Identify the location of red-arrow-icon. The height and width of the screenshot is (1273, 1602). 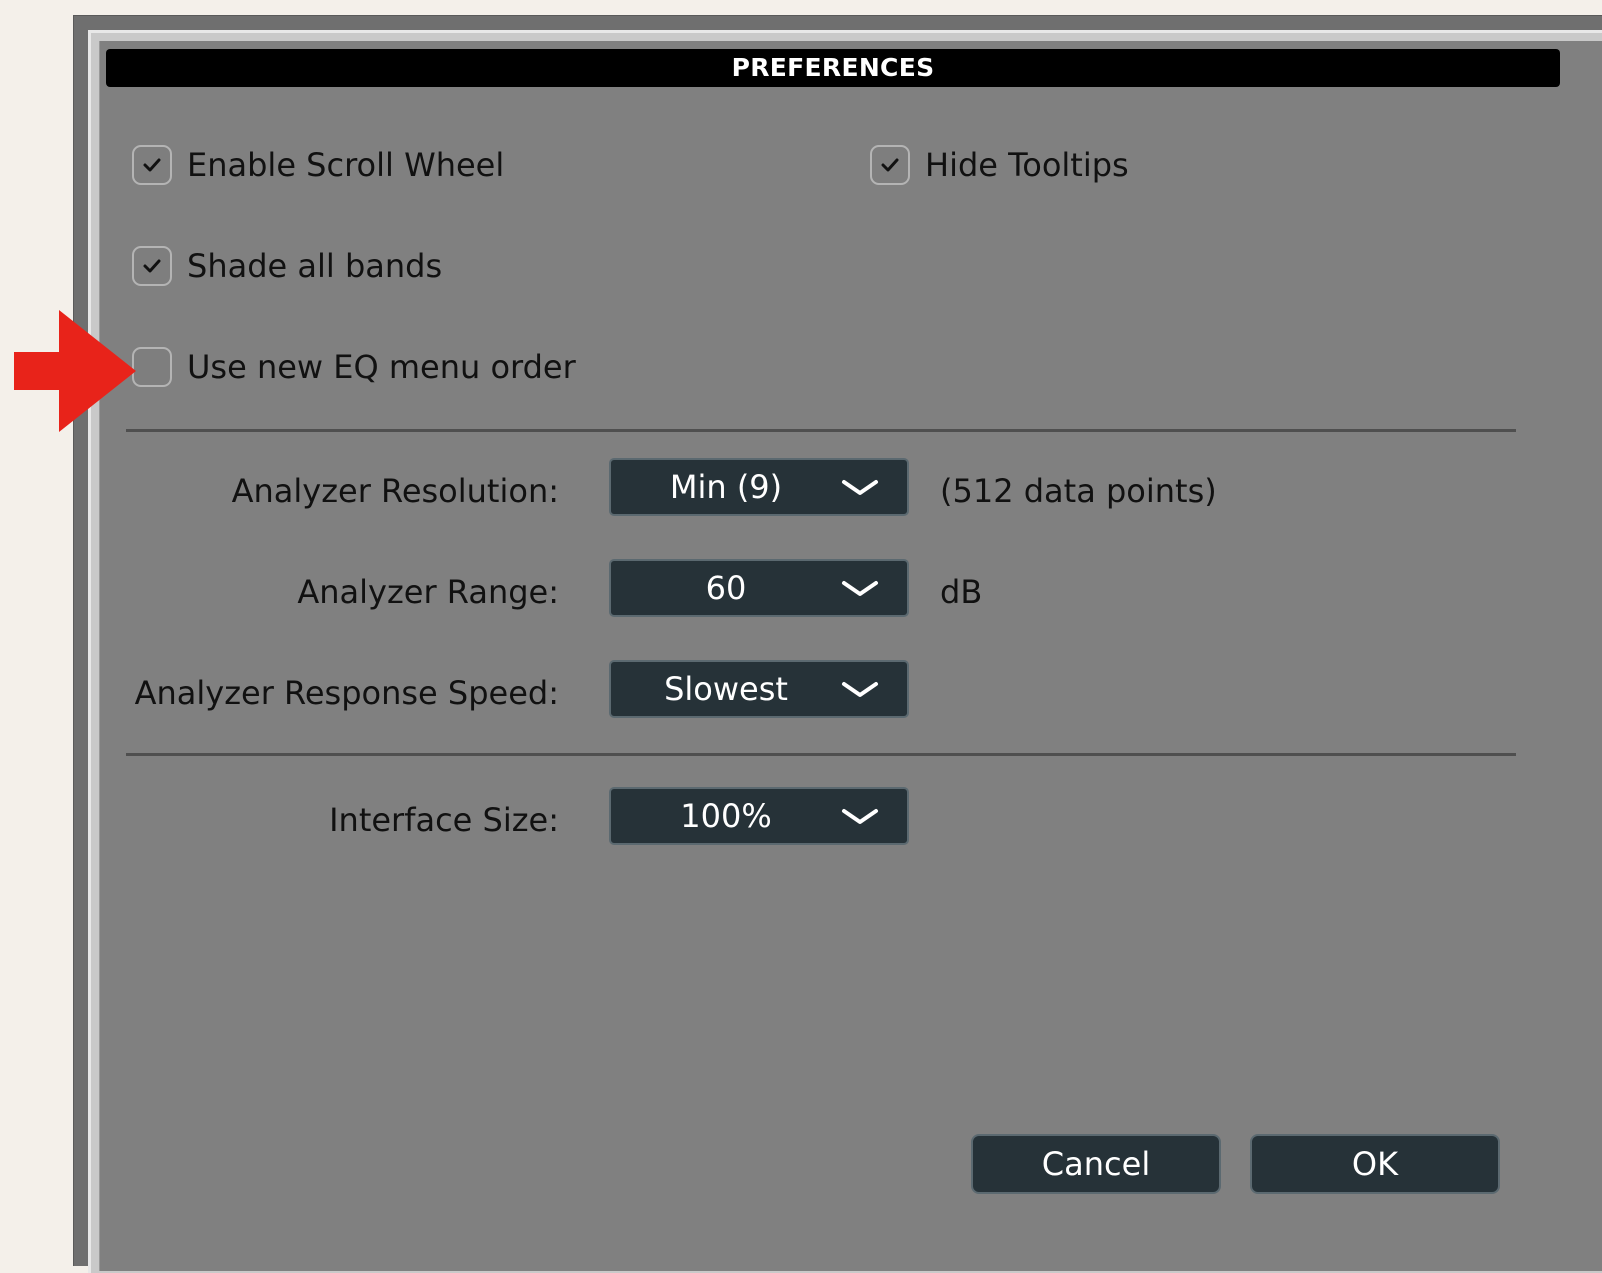
(75, 371).